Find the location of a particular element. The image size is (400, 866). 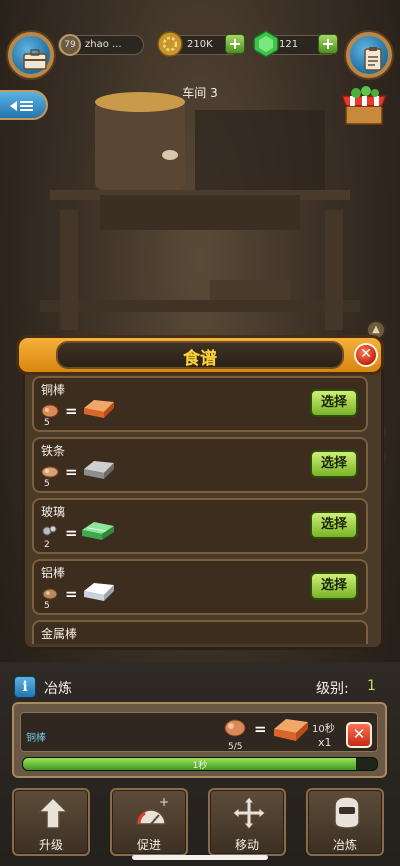

add-gems-button: + is located at coordinates (328, 44).